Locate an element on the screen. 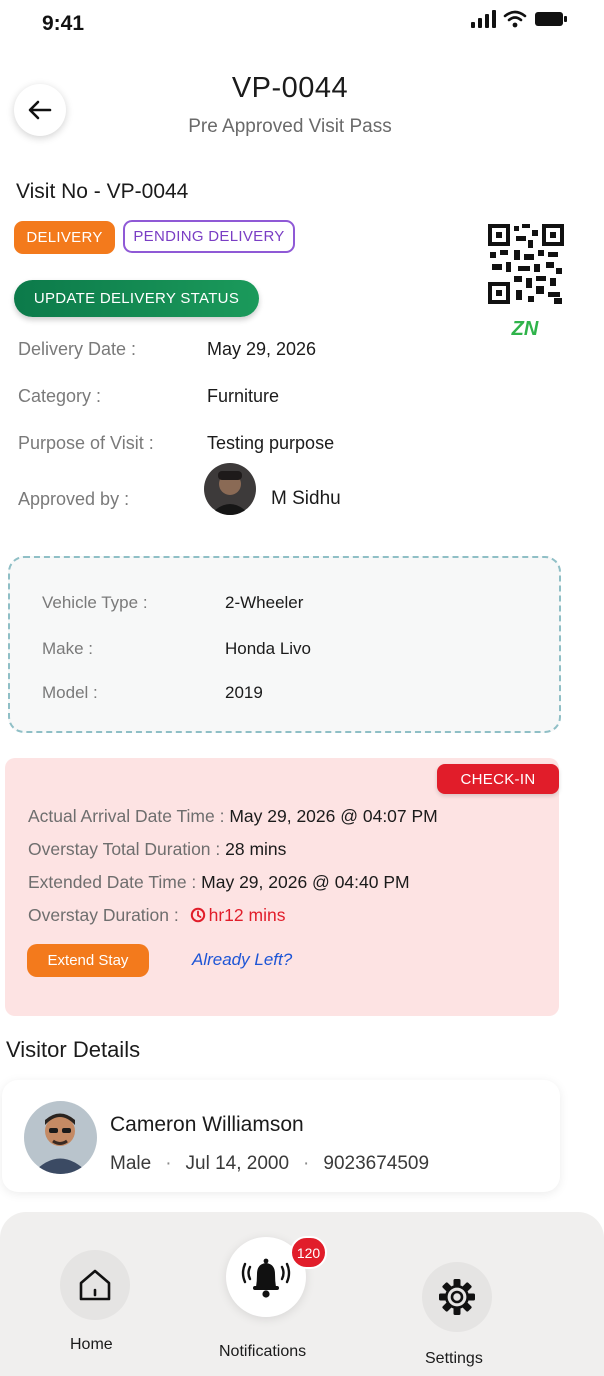  clock-alert-icon is located at coordinates (197, 915).